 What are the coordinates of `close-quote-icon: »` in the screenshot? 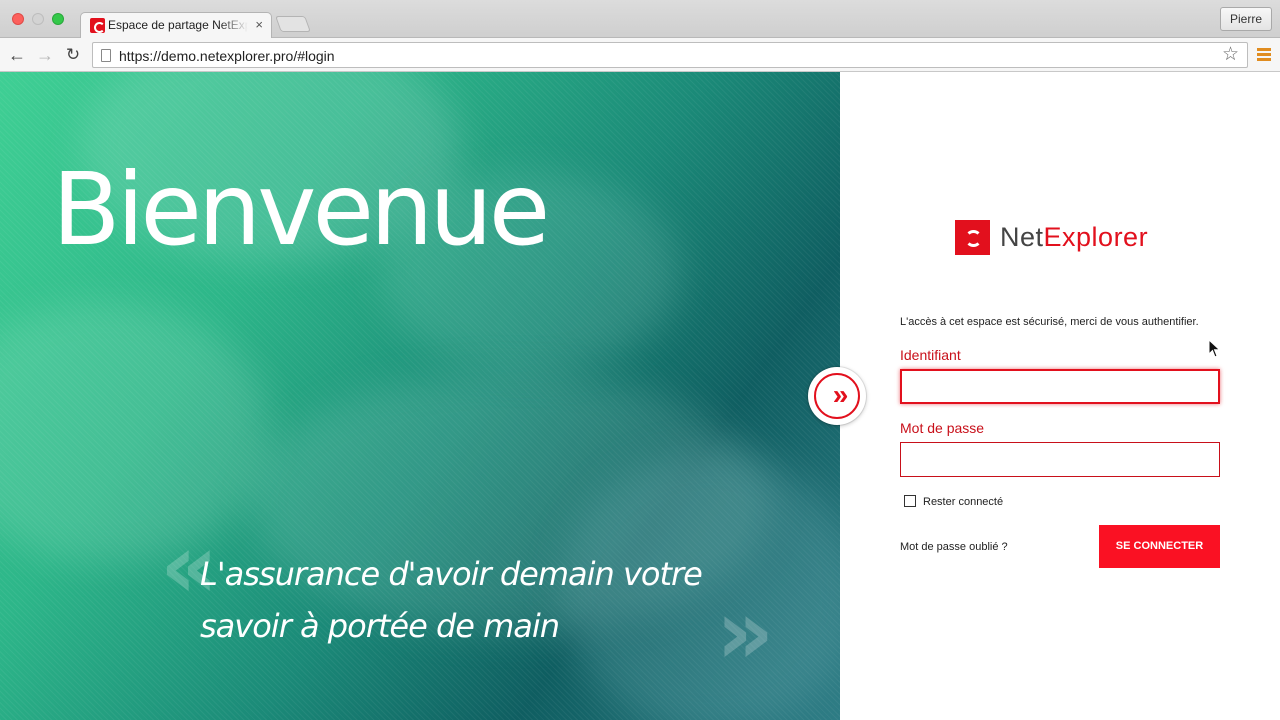 It's located at (745, 632).